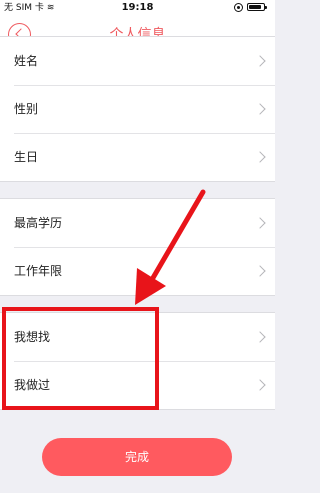 Image resolution: width=320 pixels, height=493 pixels. Describe the element at coordinates (137, 457) in the screenshot. I see `done-button: 完成` at that location.